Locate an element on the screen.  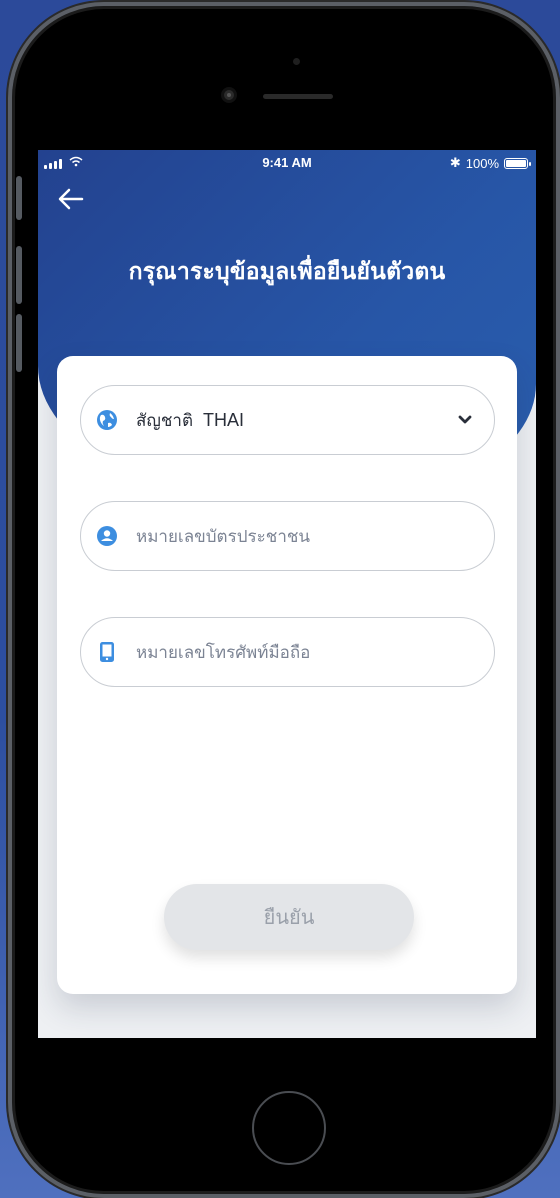
back-button is located at coordinates (71, 201).